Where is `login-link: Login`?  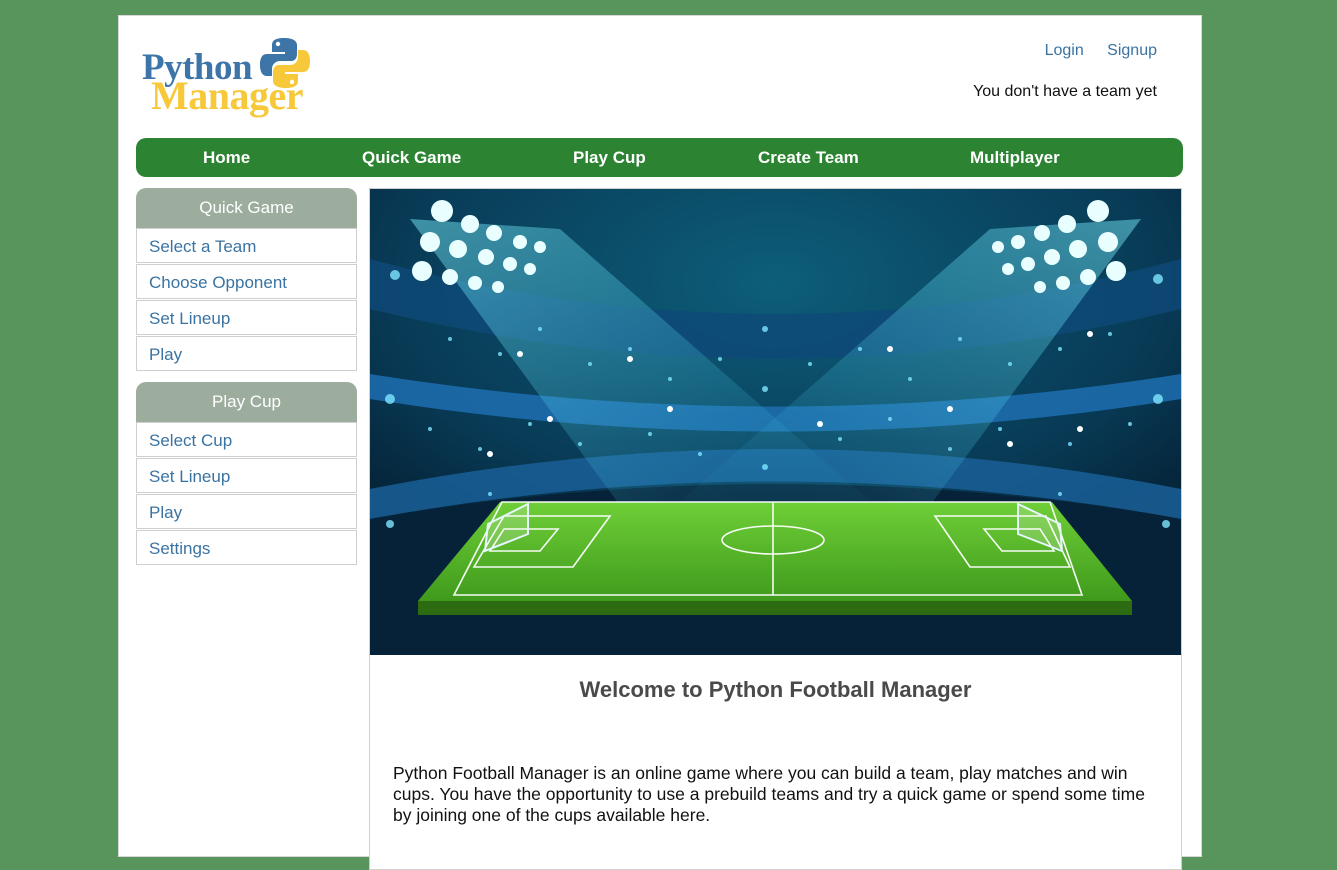
login-link: Login is located at coordinates (1064, 50).